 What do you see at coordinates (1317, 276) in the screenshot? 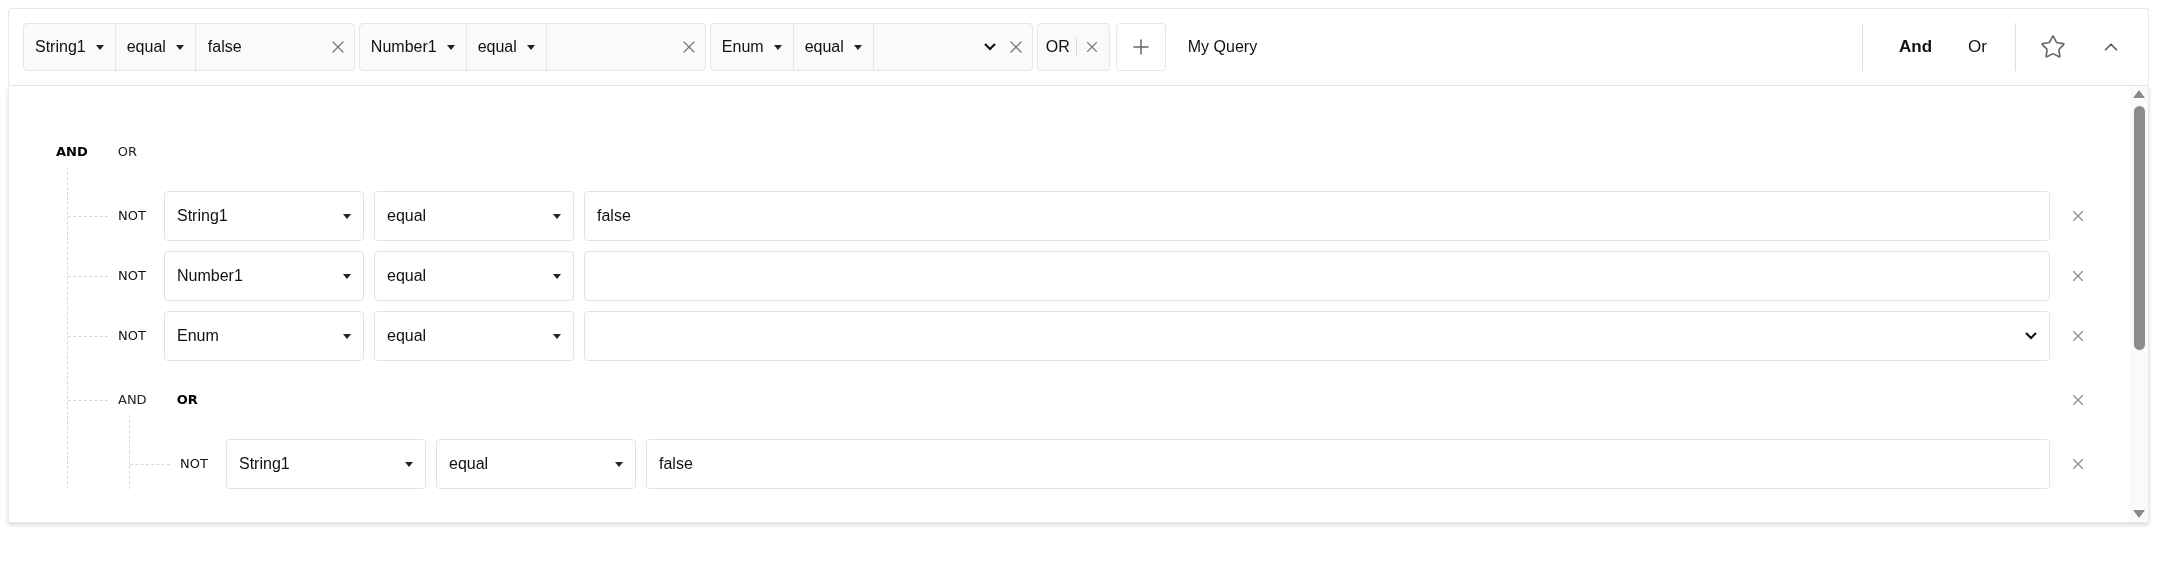
I see `value-input` at bounding box center [1317, 276].